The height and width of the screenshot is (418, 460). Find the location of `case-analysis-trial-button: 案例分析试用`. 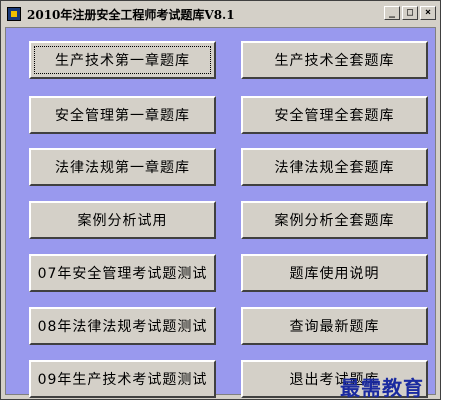

case-analysis-trial-button: 案例分析试用 is located at coordinates (122, 220).